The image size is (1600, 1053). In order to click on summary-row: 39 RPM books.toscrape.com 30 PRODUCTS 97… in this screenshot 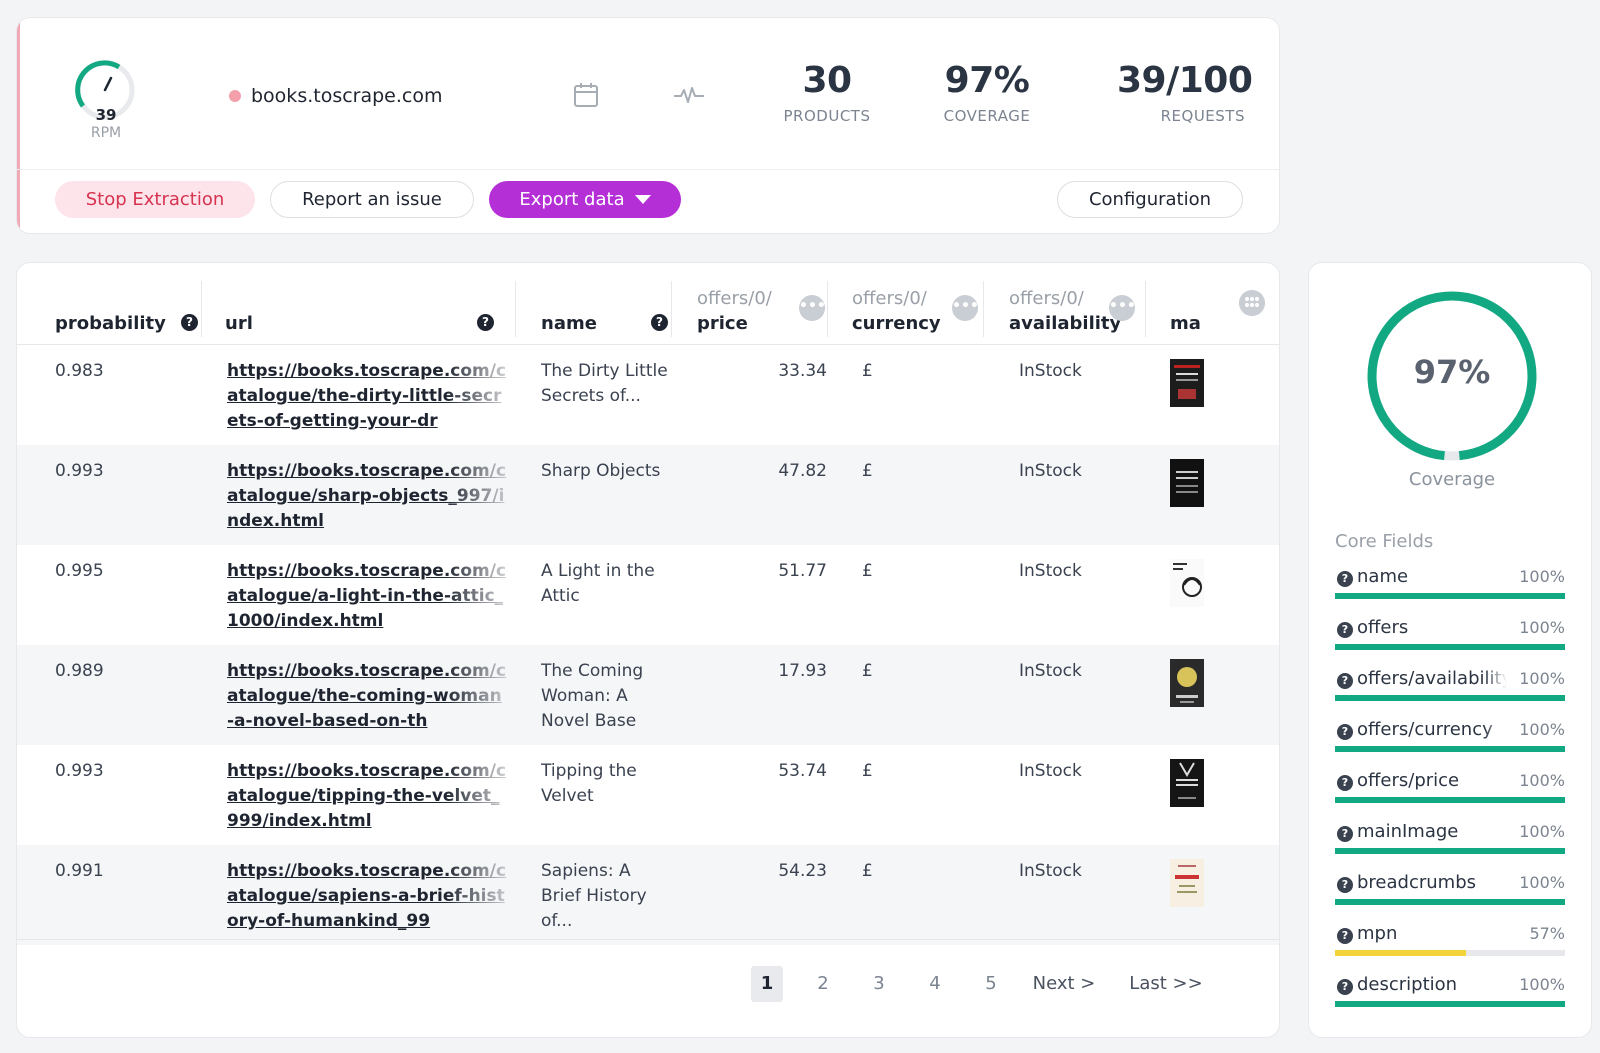, I will do `click(648, 94)`.